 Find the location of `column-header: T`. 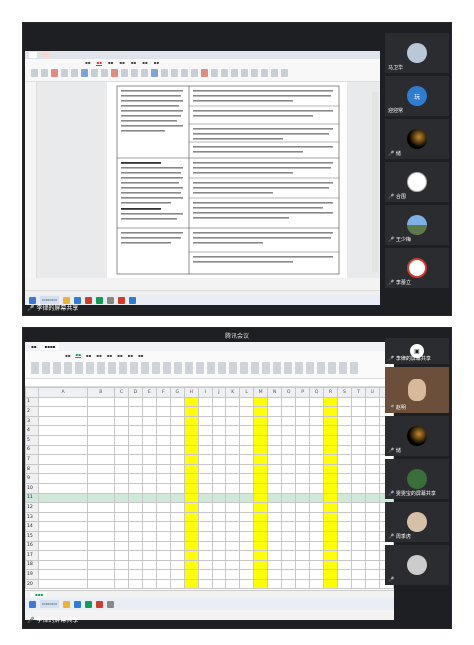

column-header: T is located at coordinates (358, 392).